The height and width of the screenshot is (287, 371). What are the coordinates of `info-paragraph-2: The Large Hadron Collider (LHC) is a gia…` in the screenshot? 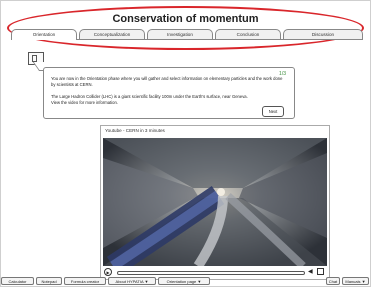 It's located at (149, 99).